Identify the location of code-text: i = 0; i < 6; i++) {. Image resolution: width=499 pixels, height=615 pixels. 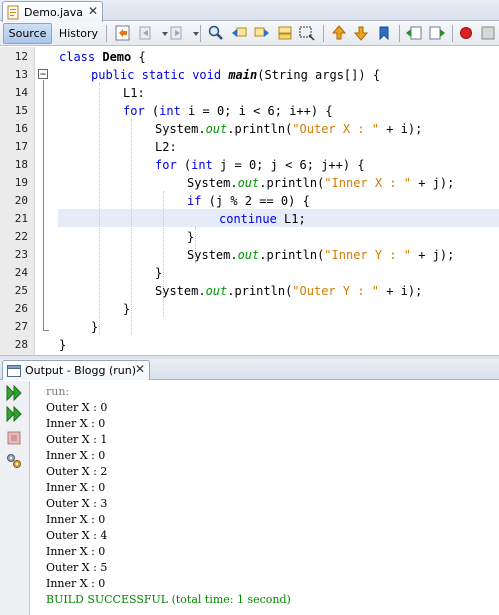
(256, 111).